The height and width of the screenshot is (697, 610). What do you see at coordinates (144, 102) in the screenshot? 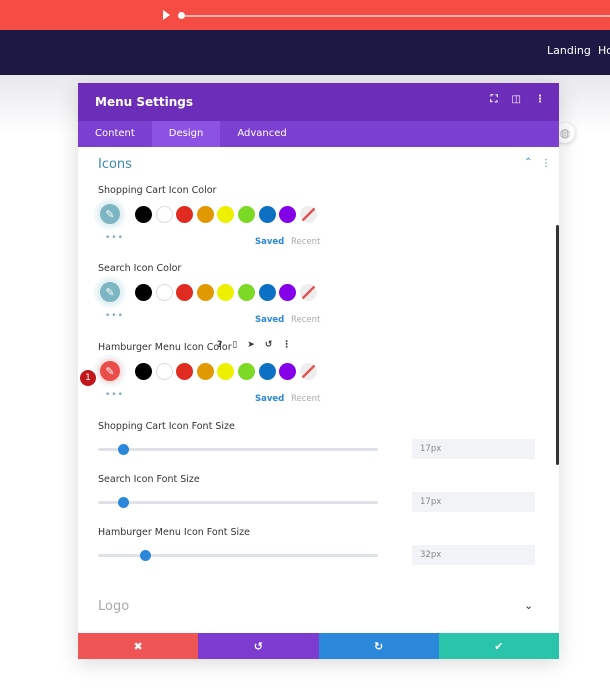
I see `panel-title: Menu Settings` at bounding box center [144, 102].